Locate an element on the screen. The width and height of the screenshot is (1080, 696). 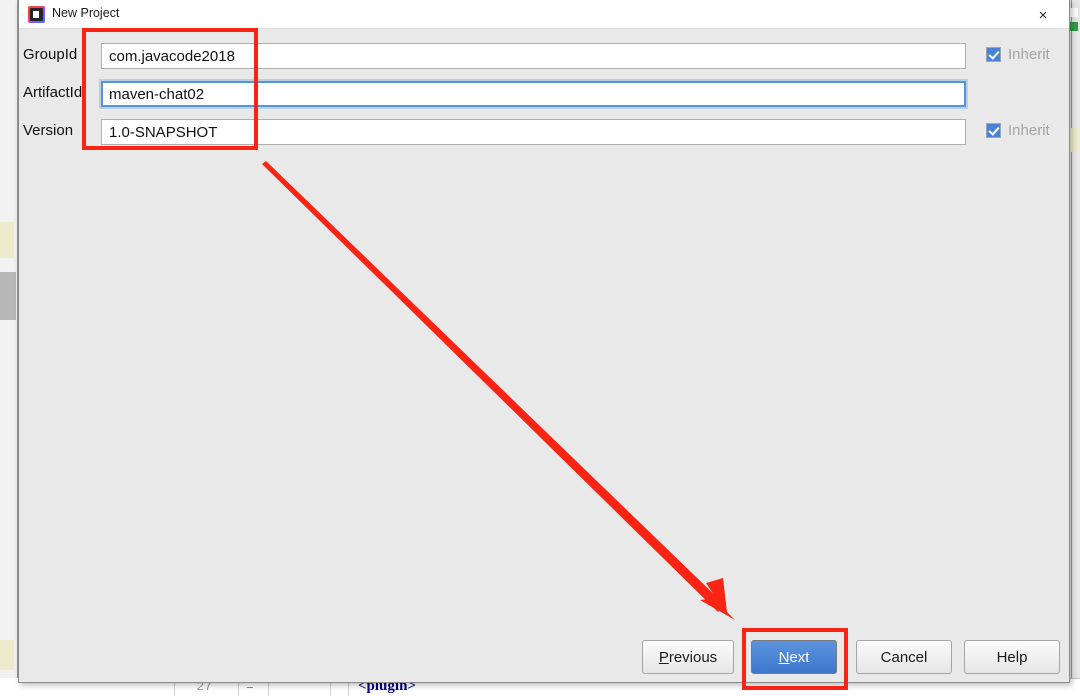
groupid-input is located at coordinates (533, 56).